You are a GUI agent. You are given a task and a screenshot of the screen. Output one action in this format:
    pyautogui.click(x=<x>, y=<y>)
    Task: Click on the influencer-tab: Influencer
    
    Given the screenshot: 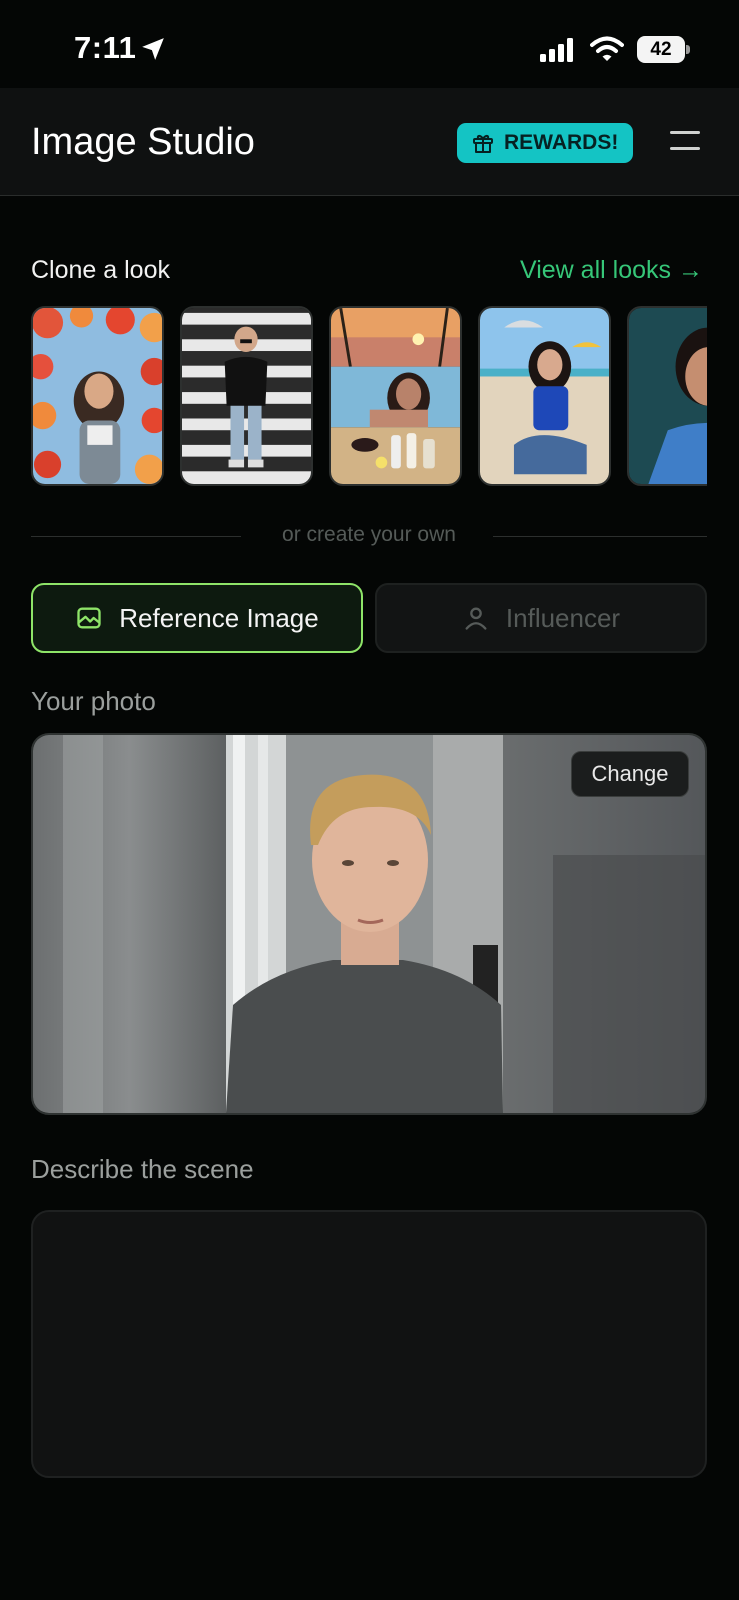 What is the action you would take?
    pyautogui.click(x=541, y=618)
    